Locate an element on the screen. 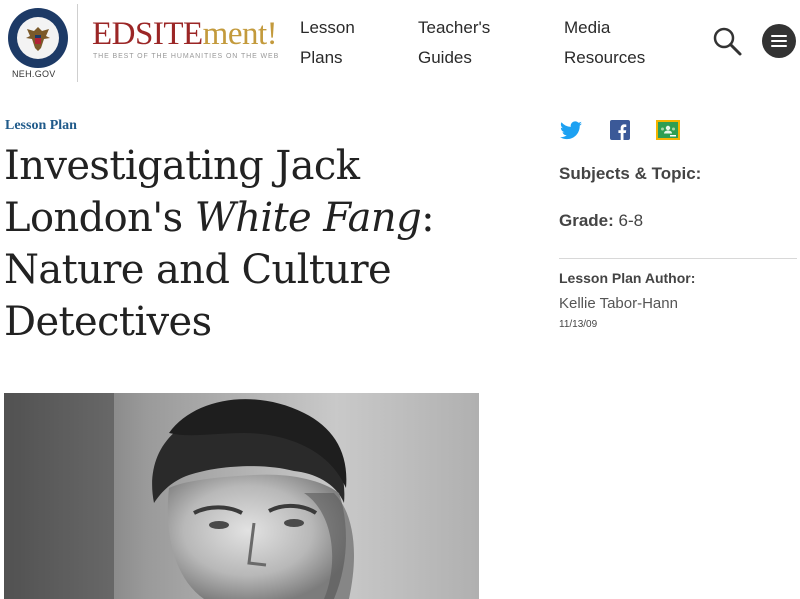 This screenshot has height=599, width=800. nav-label-line1: Media is located at coordinates (587, 27).